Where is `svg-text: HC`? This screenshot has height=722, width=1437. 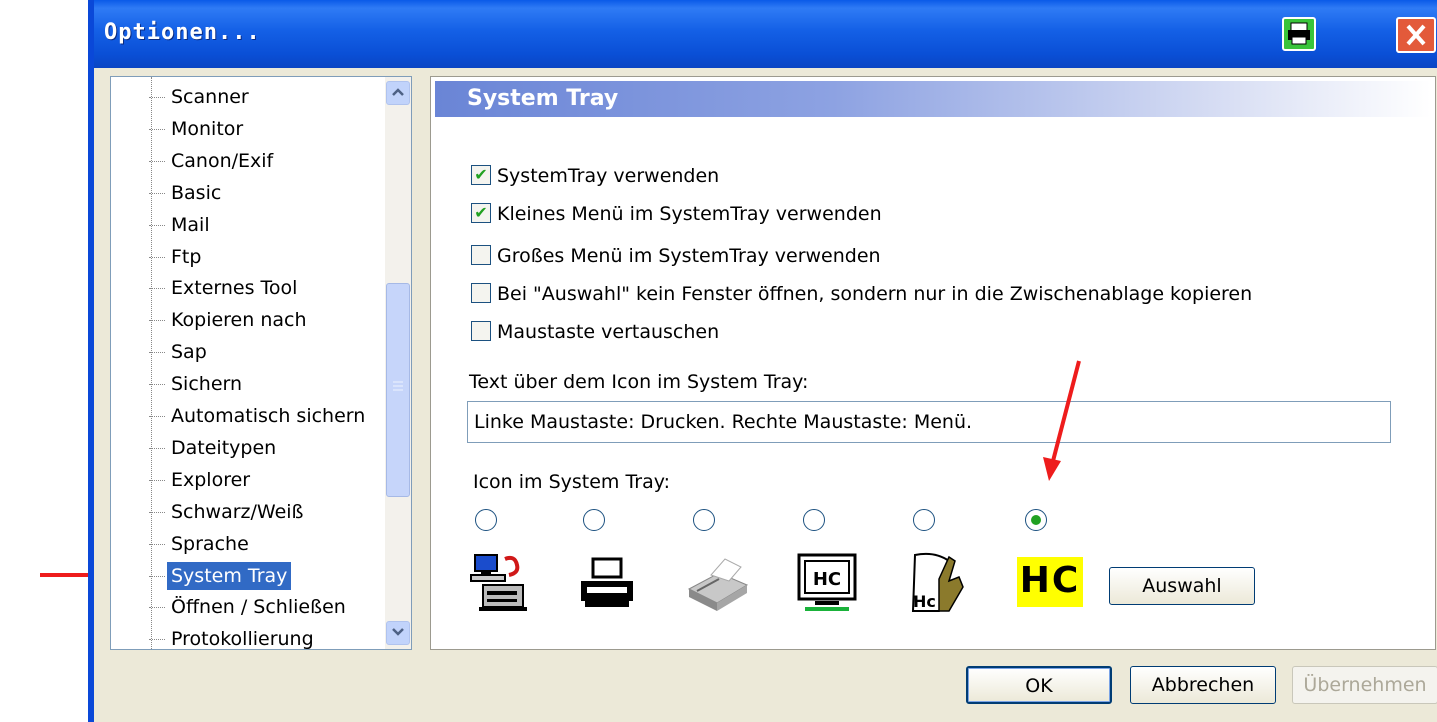
svg-text: HC is located at coordinates (827, 579).